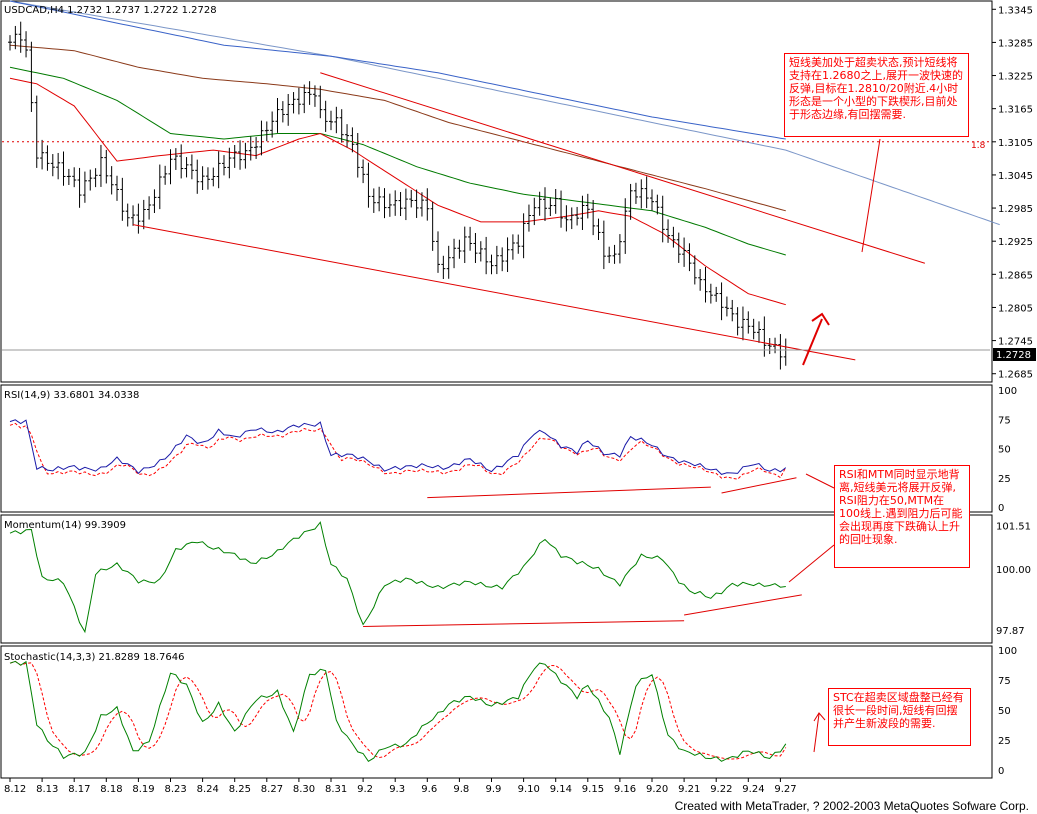 The height and width of the screenshot is (814, 1037). What do you see at coordinates (1001, 771) in the screenshot?
I see `stochastic-axis-label: 0` at bounding box center [1001, 771].